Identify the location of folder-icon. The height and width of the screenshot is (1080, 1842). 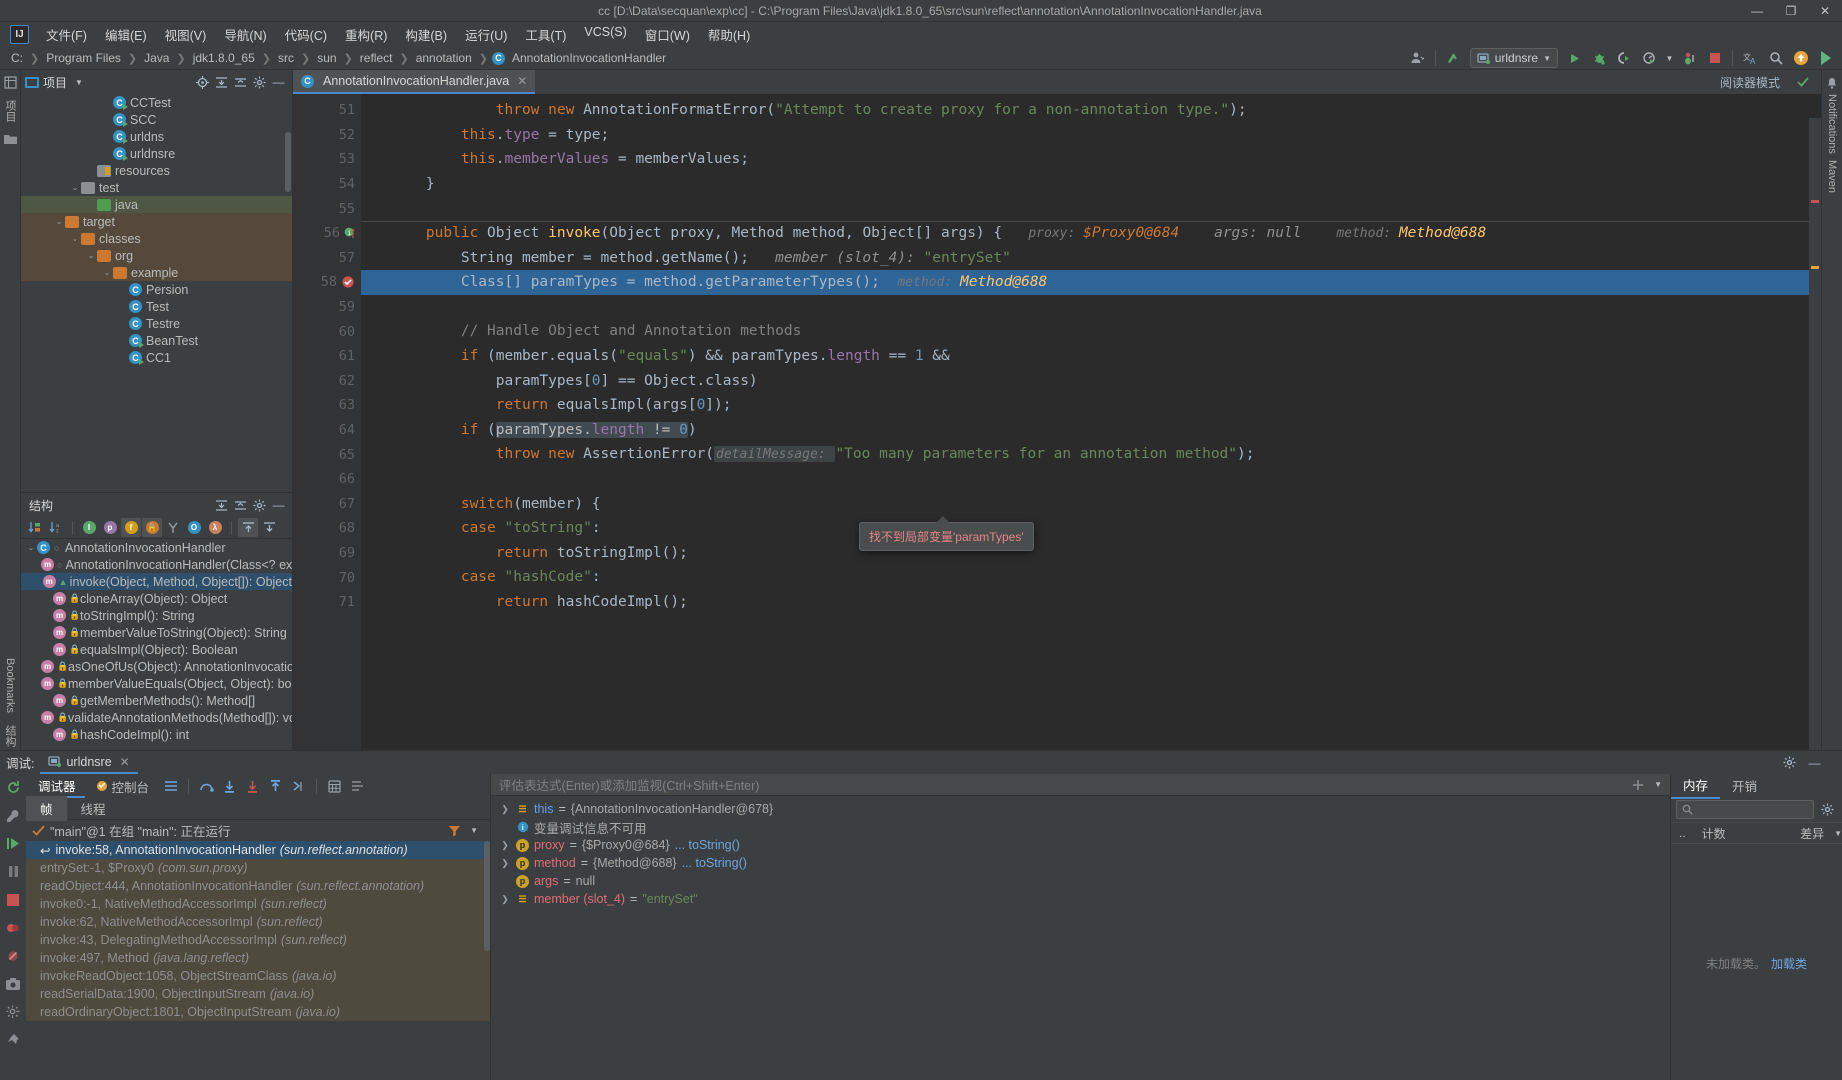
(10, 139).